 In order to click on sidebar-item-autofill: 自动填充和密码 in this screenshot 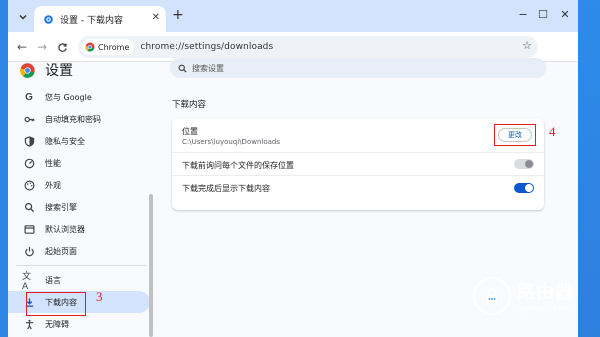, I will do `click(79, 119)`.